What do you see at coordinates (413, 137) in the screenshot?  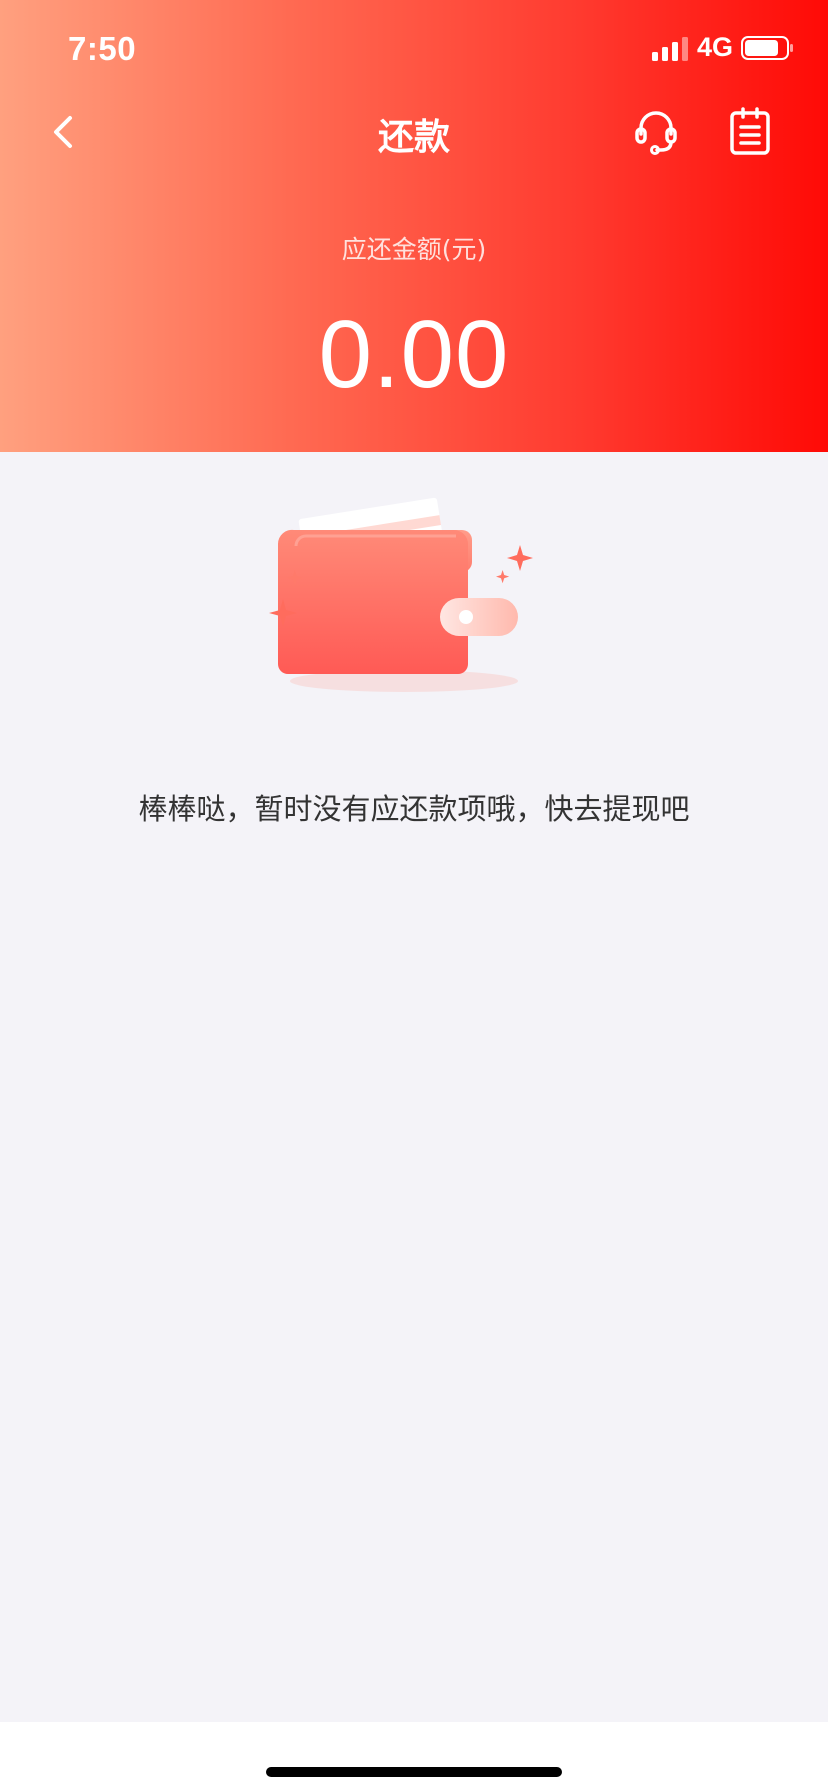 I see `page-title: 还款` at bounding box center [413, 137].